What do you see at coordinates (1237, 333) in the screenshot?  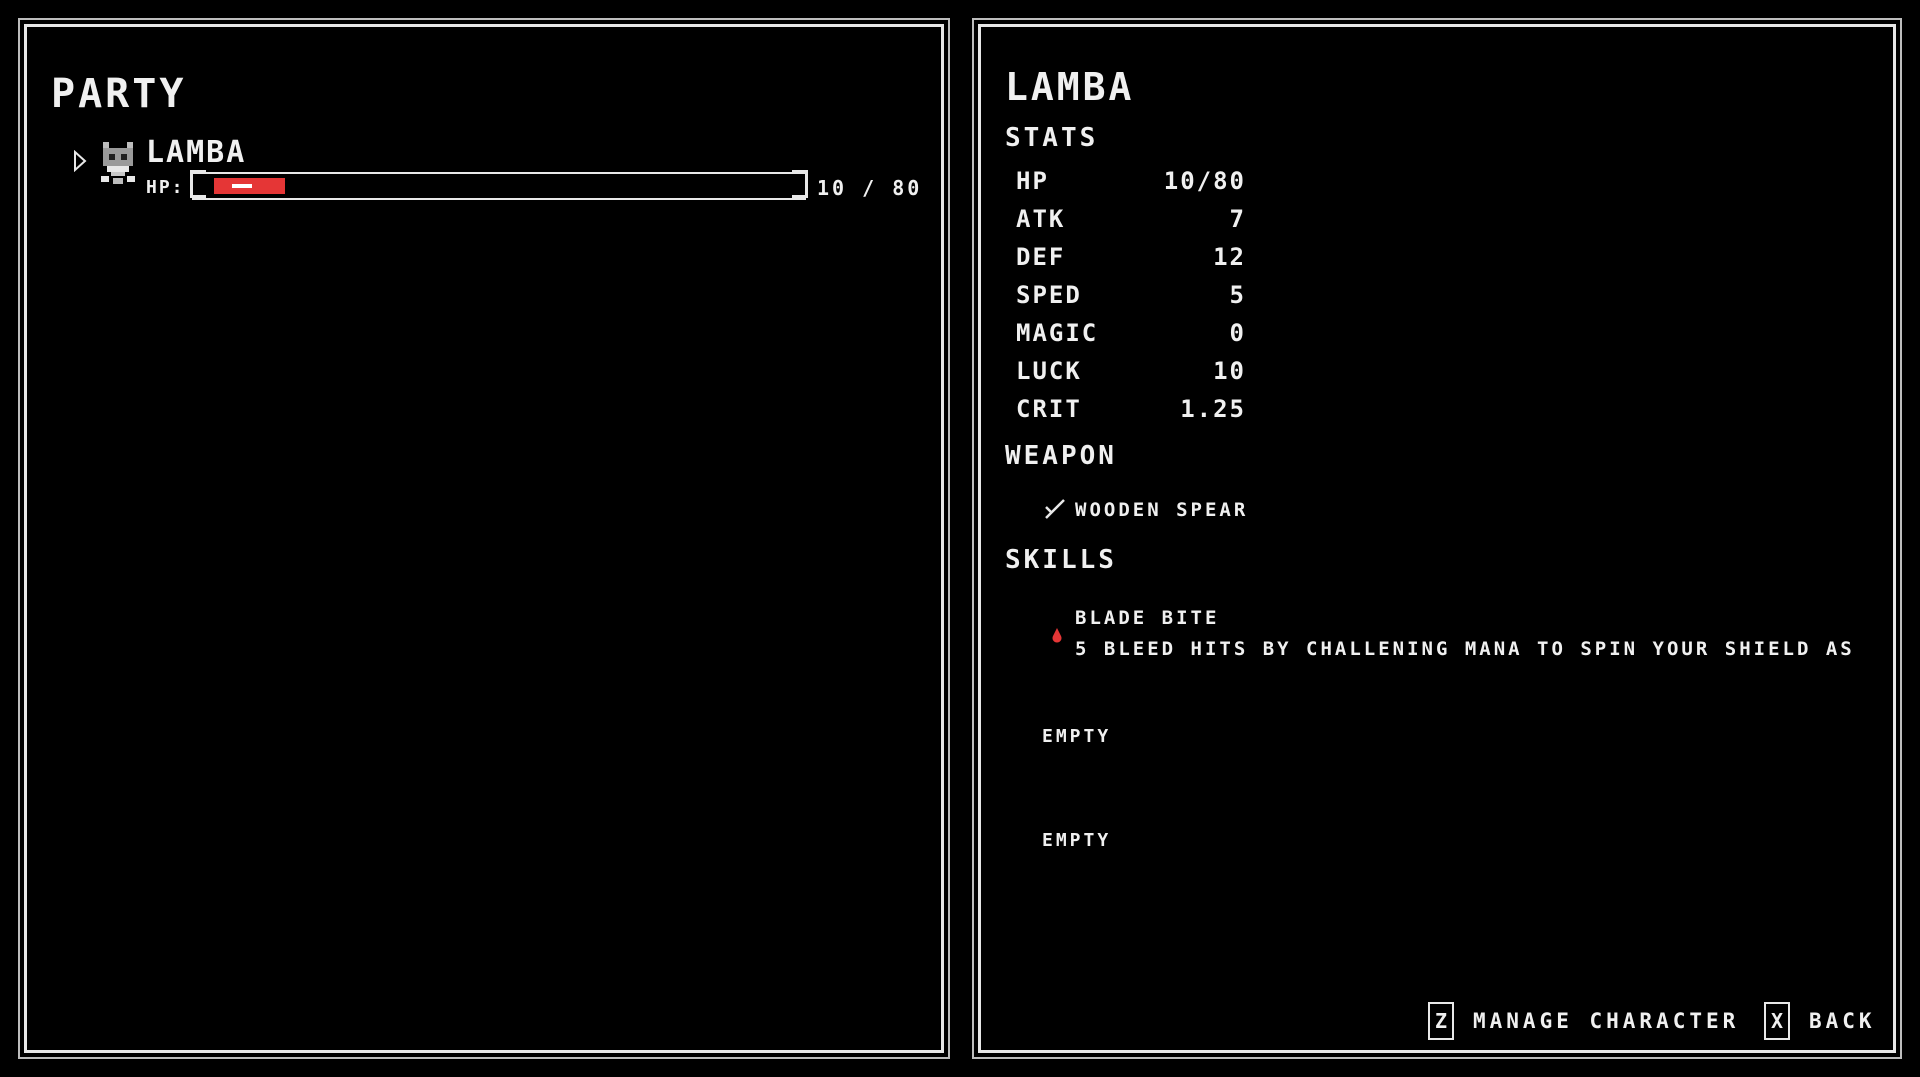 I see `stat-value: 0` at bounding box center [1237, 333].